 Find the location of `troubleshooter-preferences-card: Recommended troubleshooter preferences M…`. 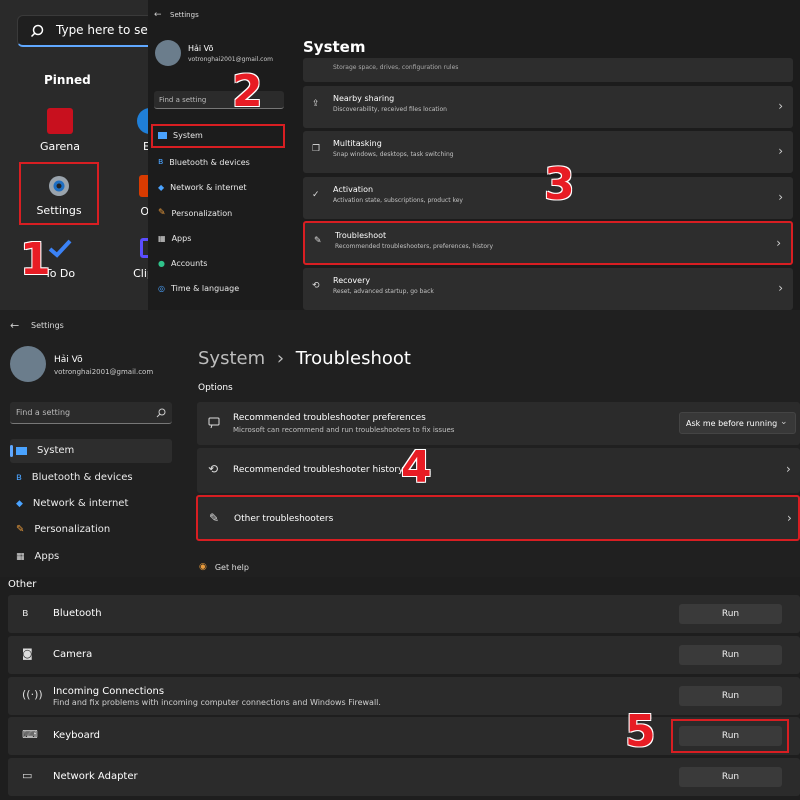

troubleshooter-preferences-card: Recommended troubleshooter preferences M… is located at coordinates (498, 423).